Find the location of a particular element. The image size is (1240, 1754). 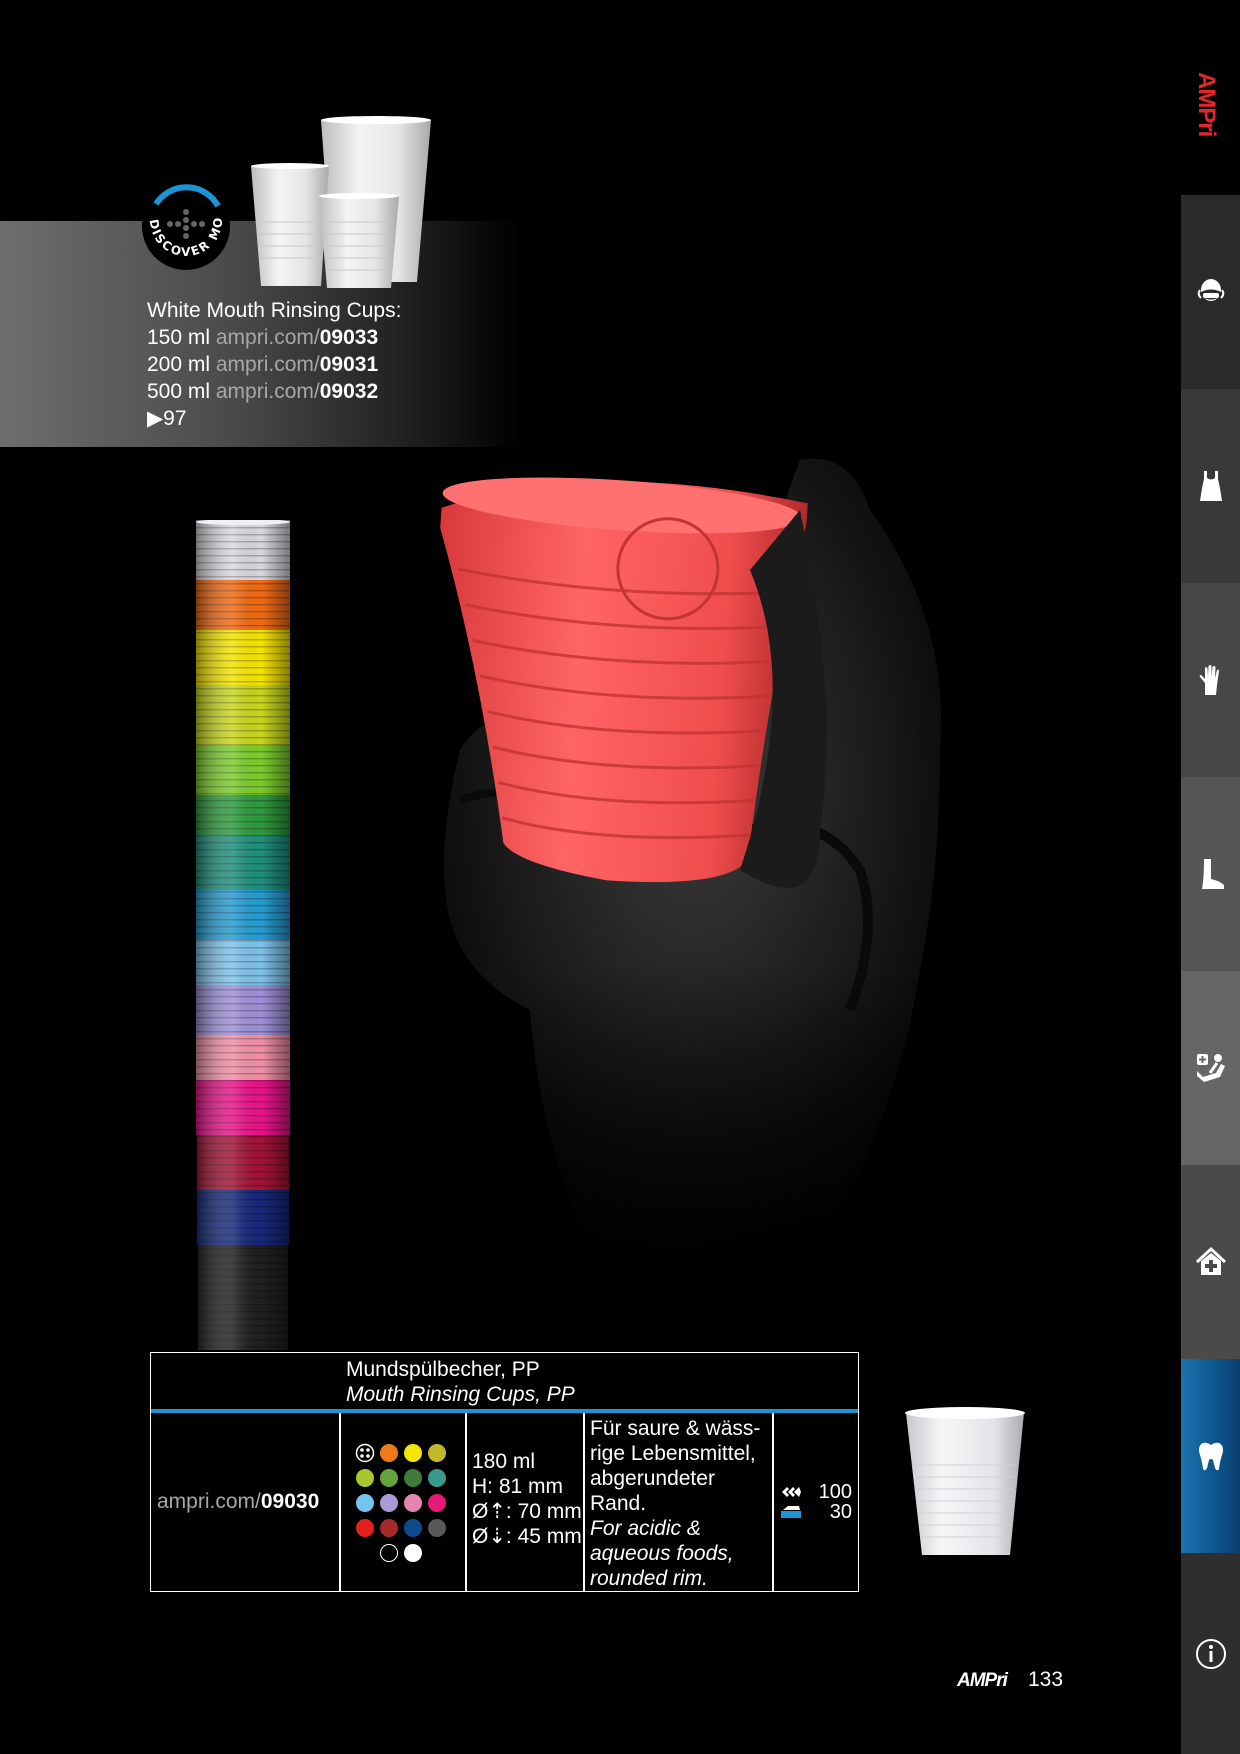

related-product-200: 200 ml ampri.com/09031 is located at coordinates (274, 364).